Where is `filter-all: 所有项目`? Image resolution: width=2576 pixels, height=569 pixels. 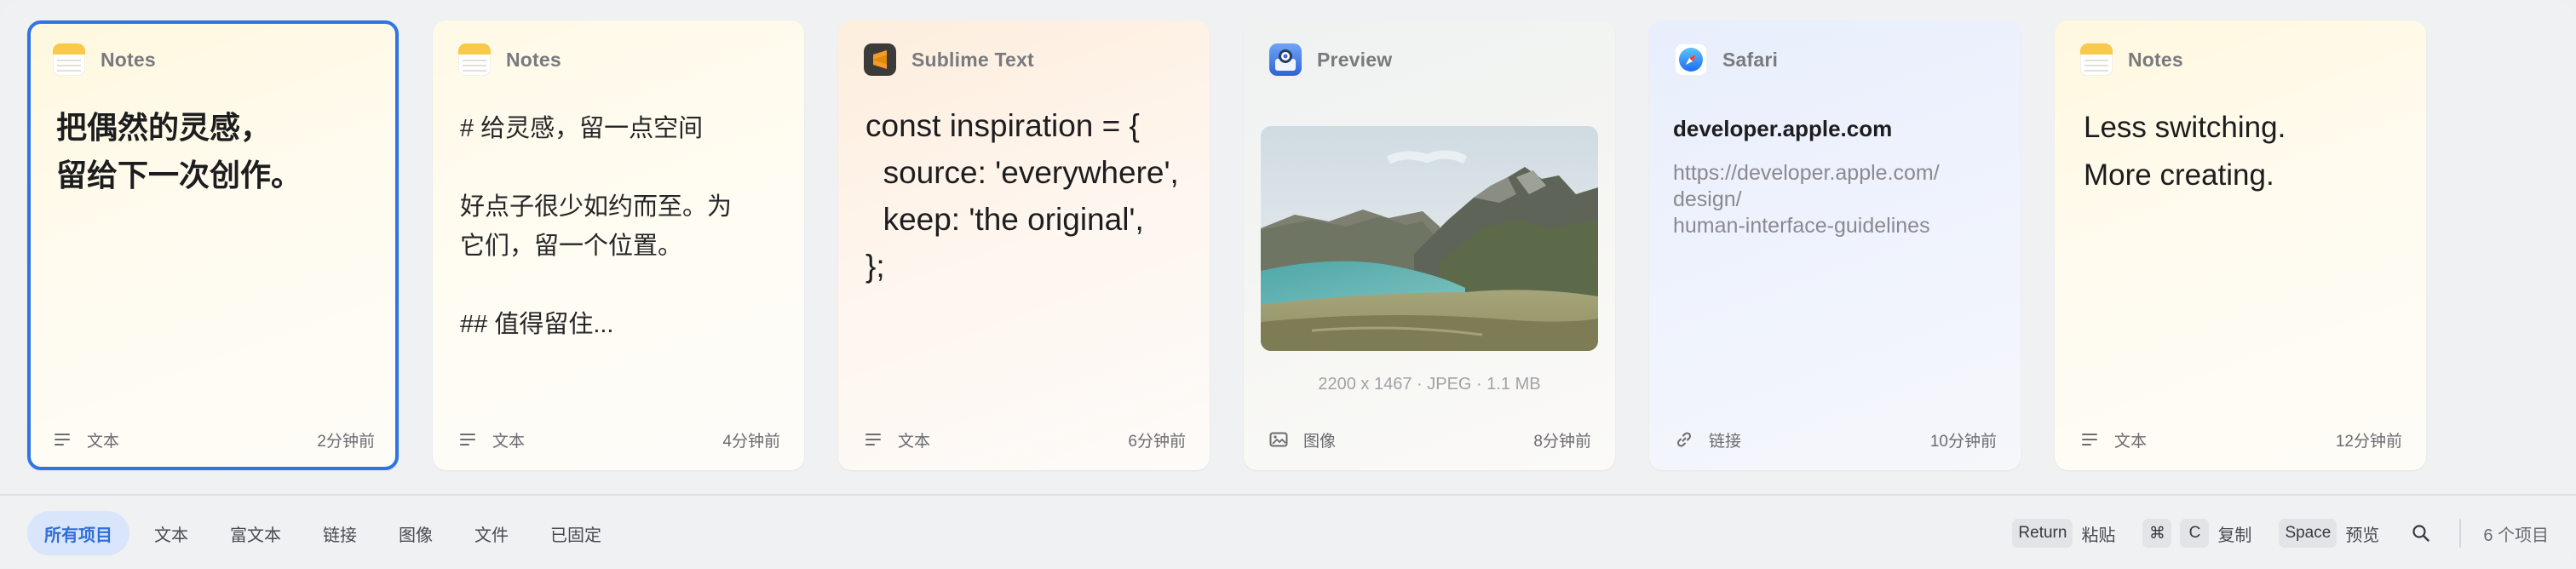 filter-all: 所有项目 is located at coordinates (78, 533).